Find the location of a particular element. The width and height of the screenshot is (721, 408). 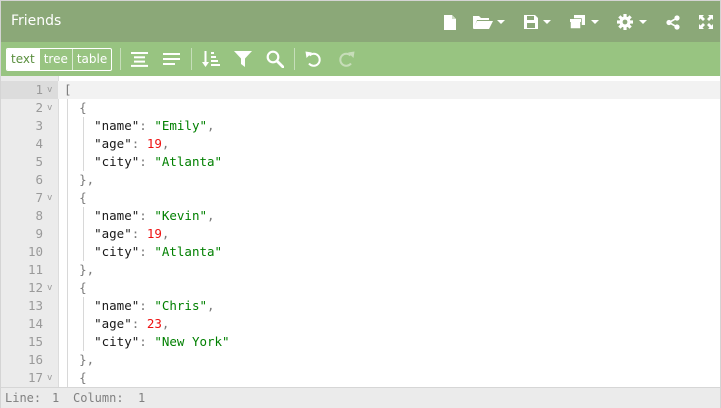

line-number: 11 is located at coordinates (35, 269).